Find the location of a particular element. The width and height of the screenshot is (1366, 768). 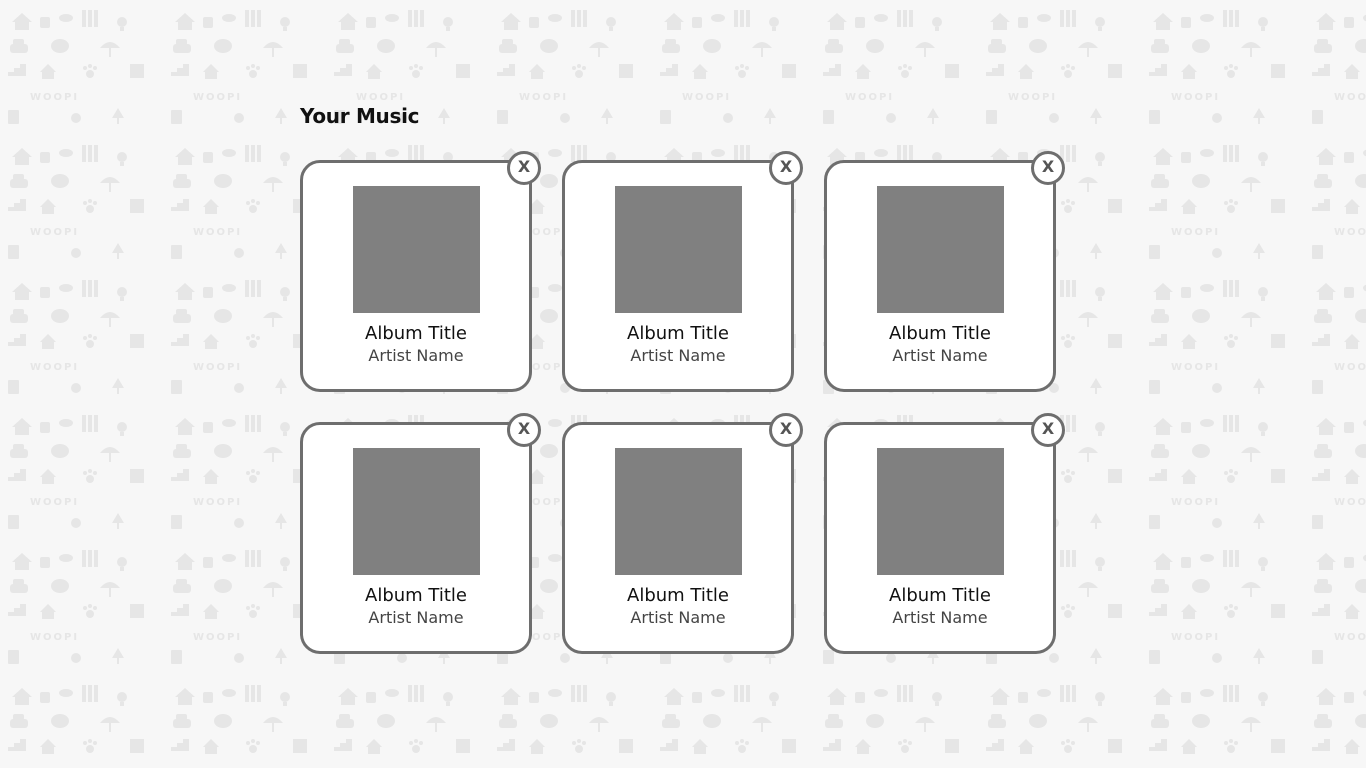

page-title: Your Music is located at coordinates (360, 116).